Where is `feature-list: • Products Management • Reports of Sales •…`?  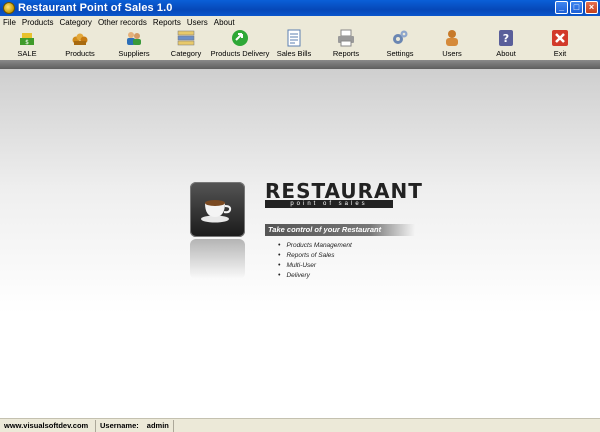 feature-list: • Products Management • Reports of Sales •… is located at coordinates (315, 261).